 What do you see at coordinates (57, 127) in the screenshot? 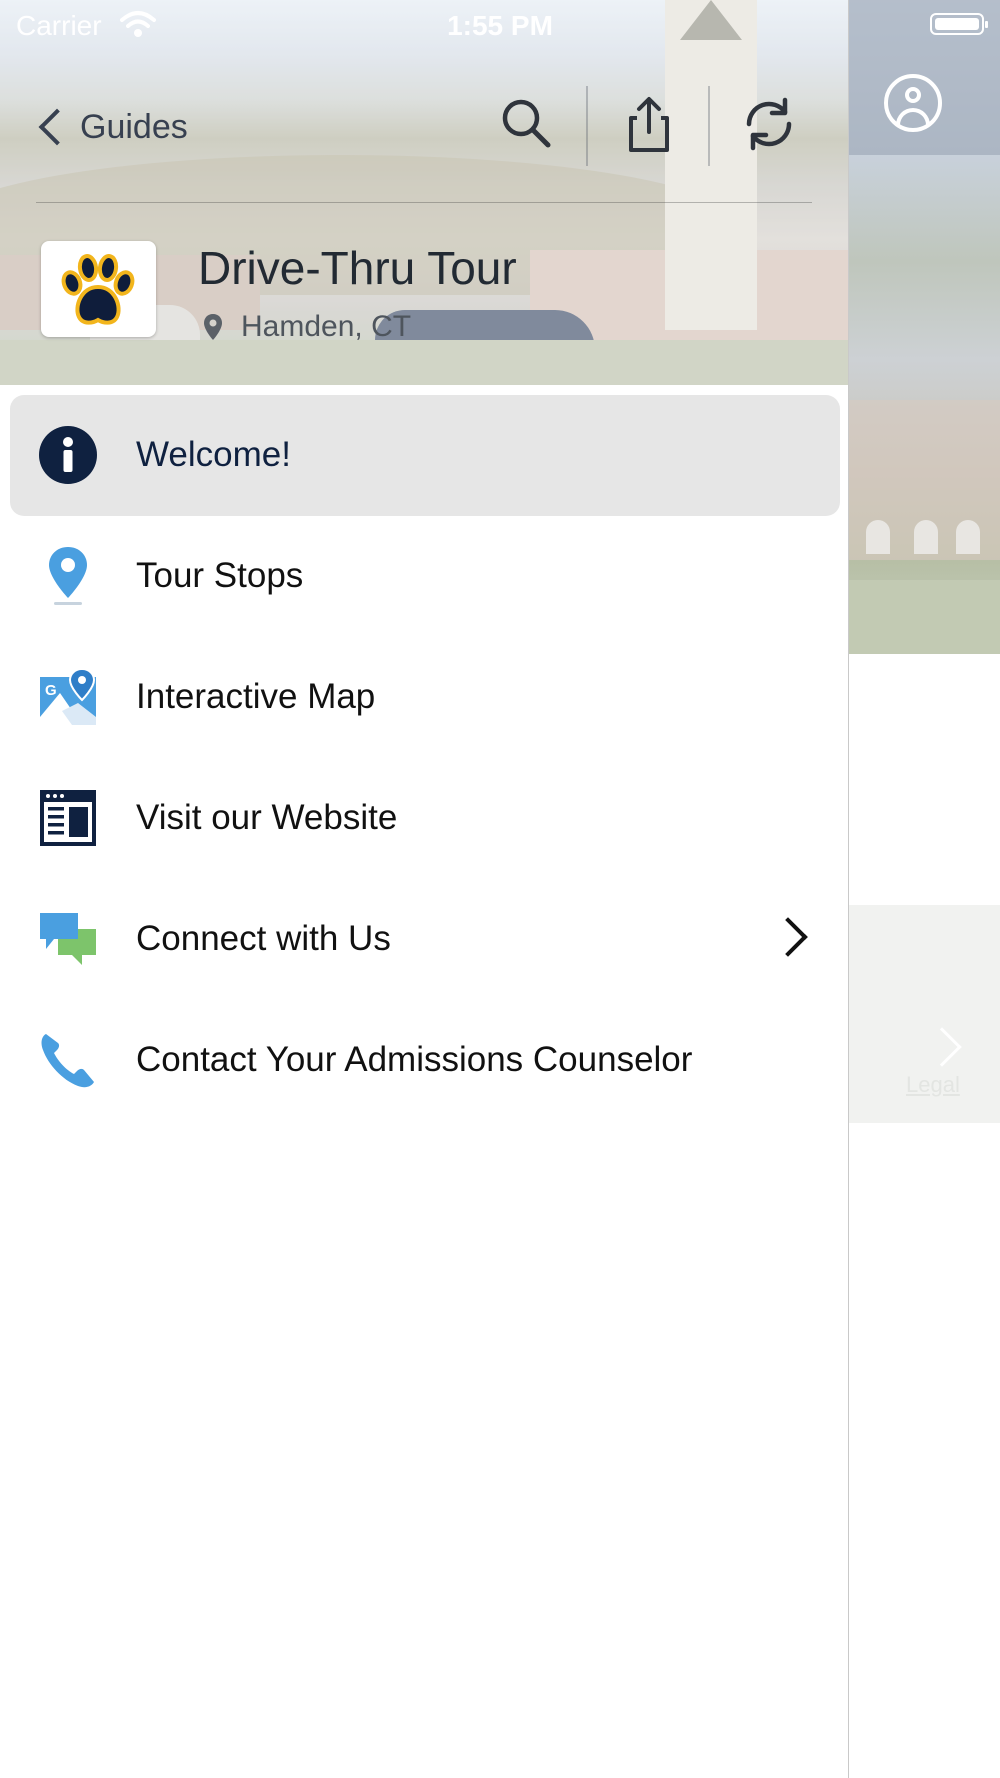
I see `chevron-left-icon` at bounding box center [57, 127].